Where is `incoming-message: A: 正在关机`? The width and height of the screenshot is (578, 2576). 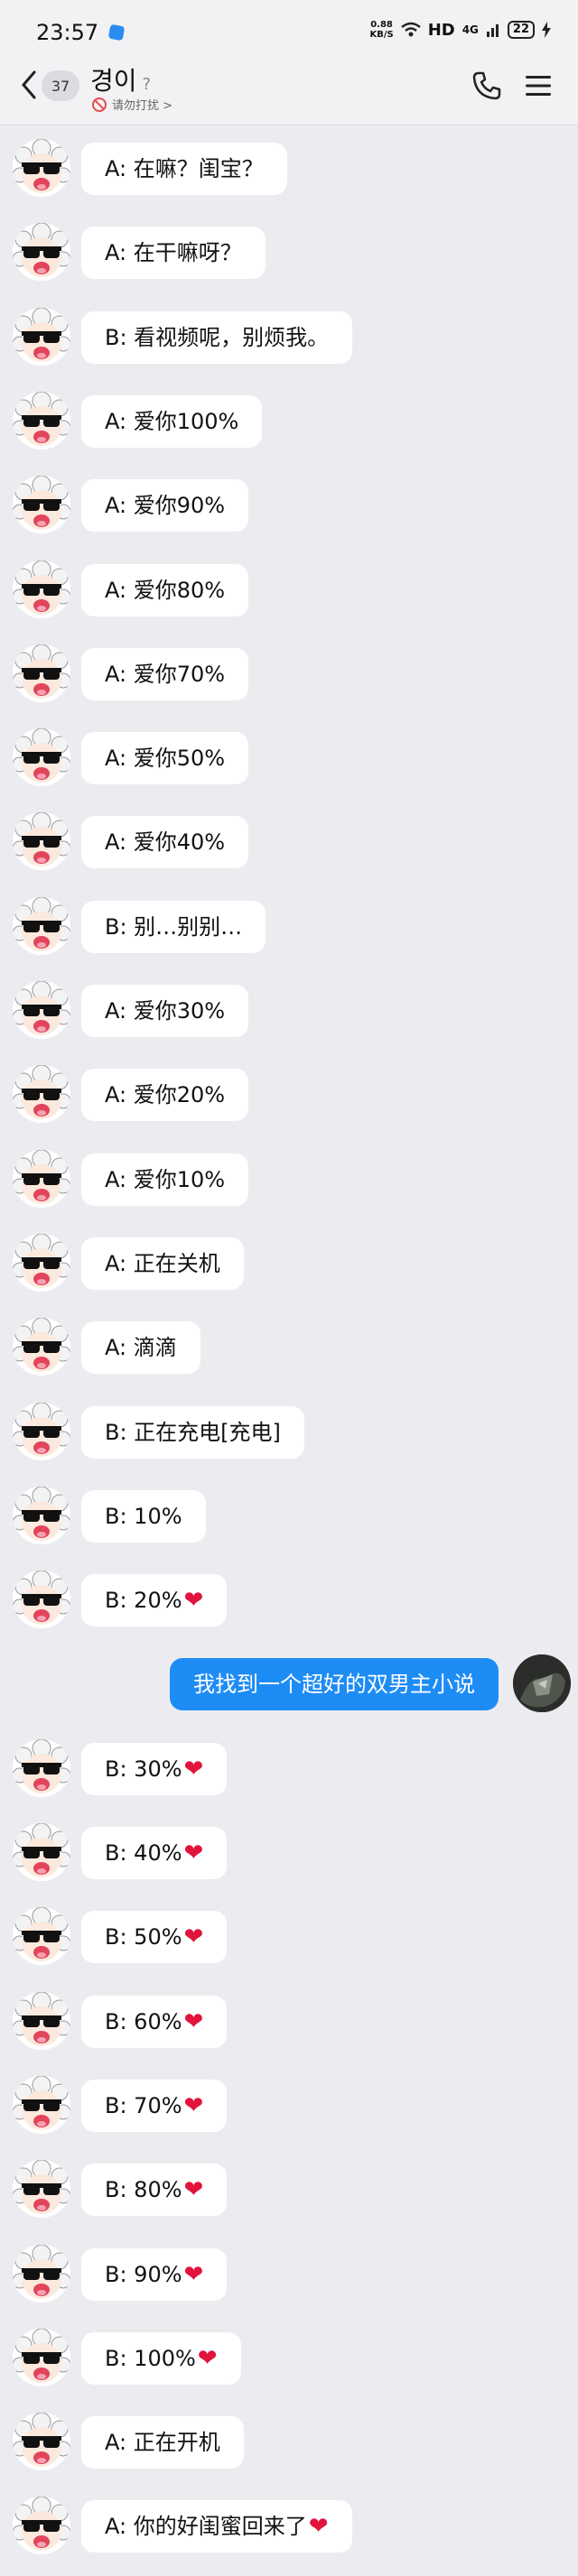
incoming-message: A: 正在关机 is located at coordinates (289, 1264).